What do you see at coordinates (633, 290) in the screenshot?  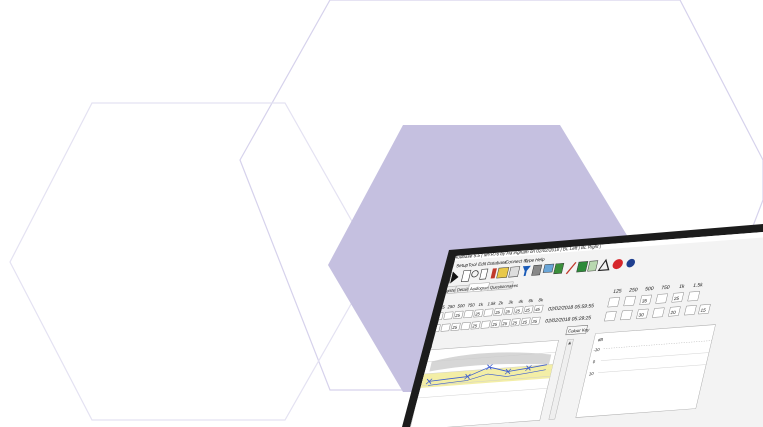 I see `freq-header: 250` at bounding box center [633, 290].